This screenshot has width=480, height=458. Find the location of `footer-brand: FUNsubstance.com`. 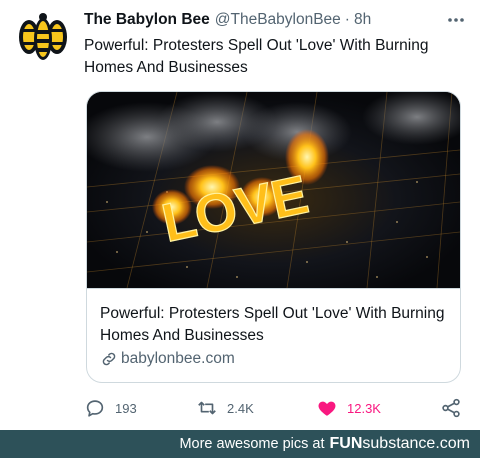

footer-brand: FUNsubstance.com is located at coordinates (400, 444).